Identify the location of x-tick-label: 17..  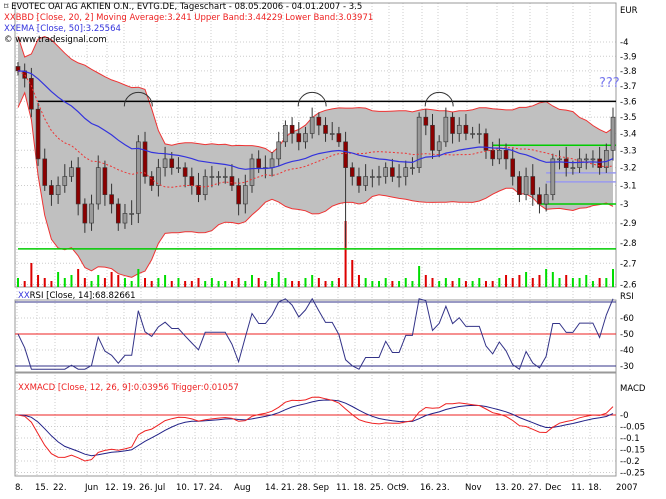
(200, 488).